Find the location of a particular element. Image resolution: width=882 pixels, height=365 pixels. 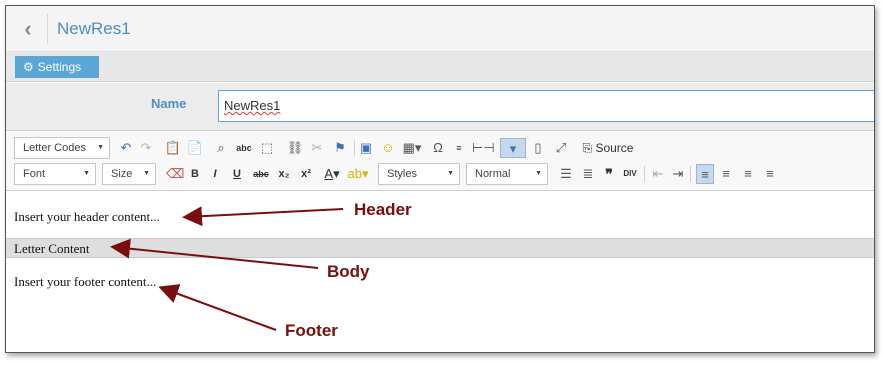

name-input: NewRes1 is located at coordinates (546, 106).